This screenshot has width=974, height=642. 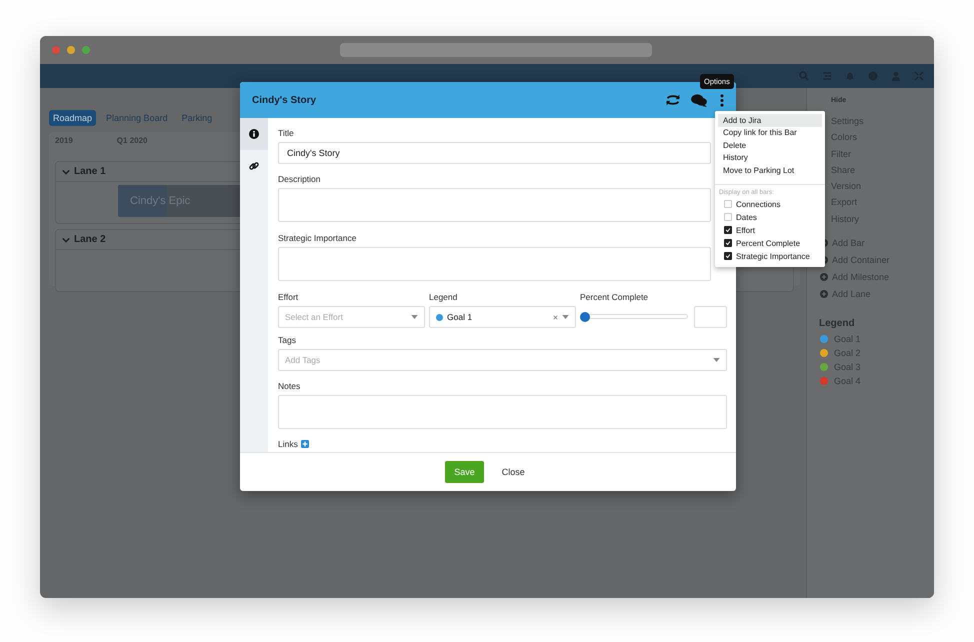 I want to click on maximize-icon, so click(x=86, y=50).